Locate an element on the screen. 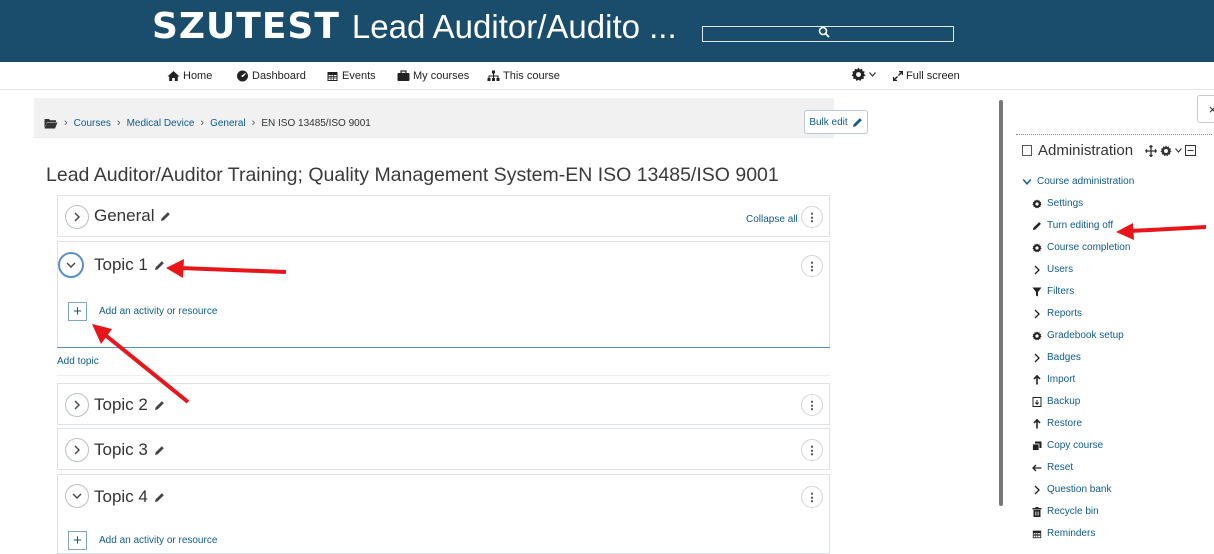  course-administration-node: Course administration is located at coordinates (1078, 181).